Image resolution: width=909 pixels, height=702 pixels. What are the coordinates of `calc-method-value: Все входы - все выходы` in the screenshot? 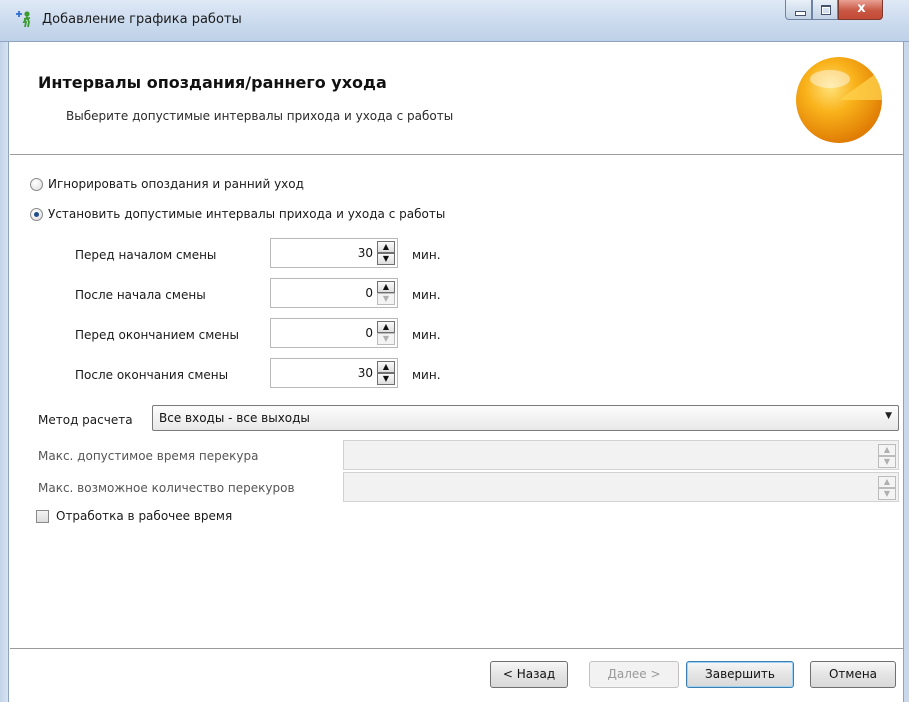 It's located at (234, 418).